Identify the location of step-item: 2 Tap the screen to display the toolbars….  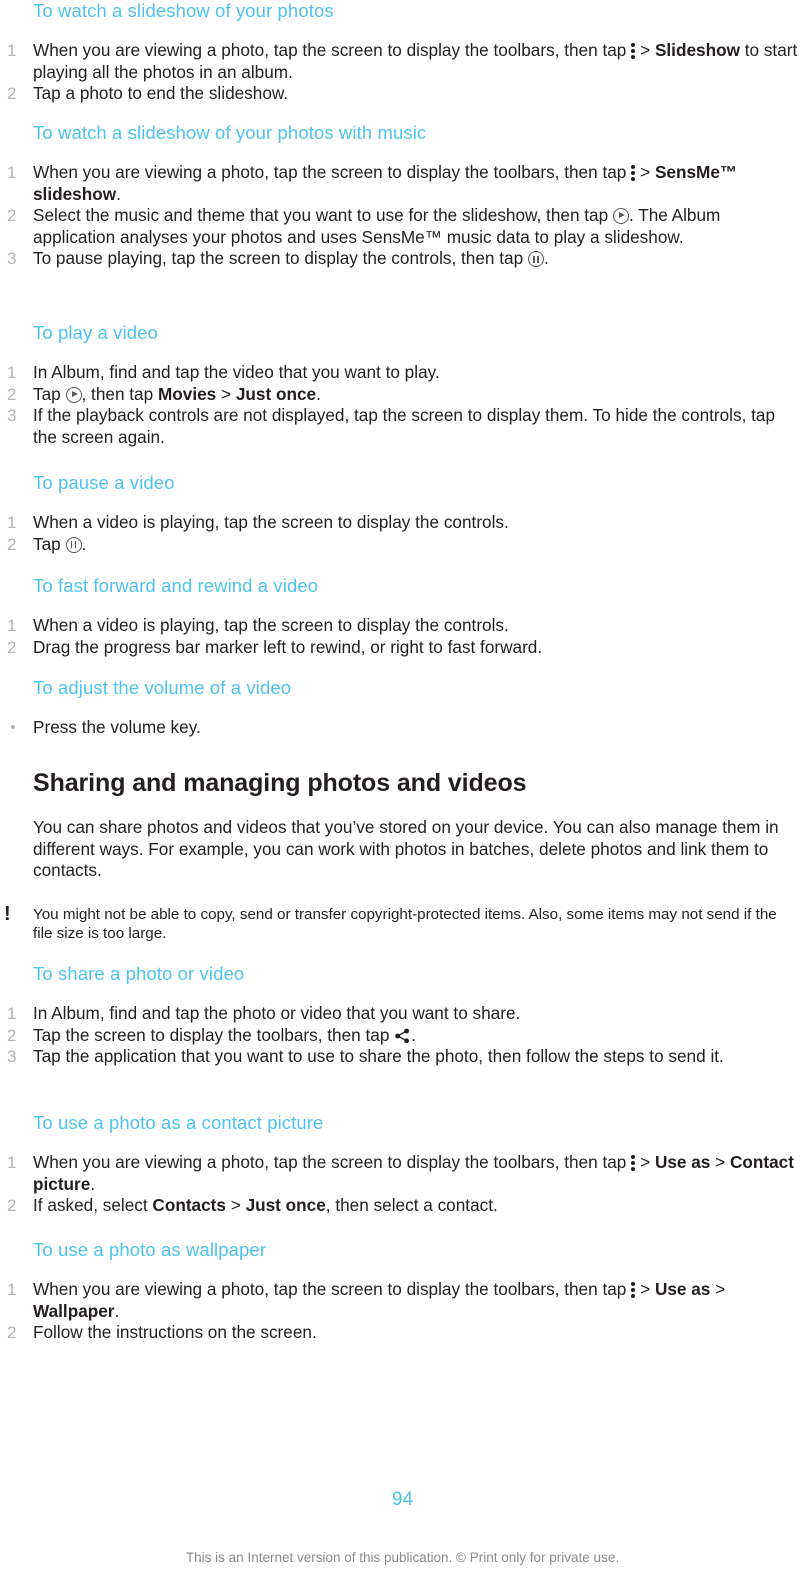
(402, 1036).